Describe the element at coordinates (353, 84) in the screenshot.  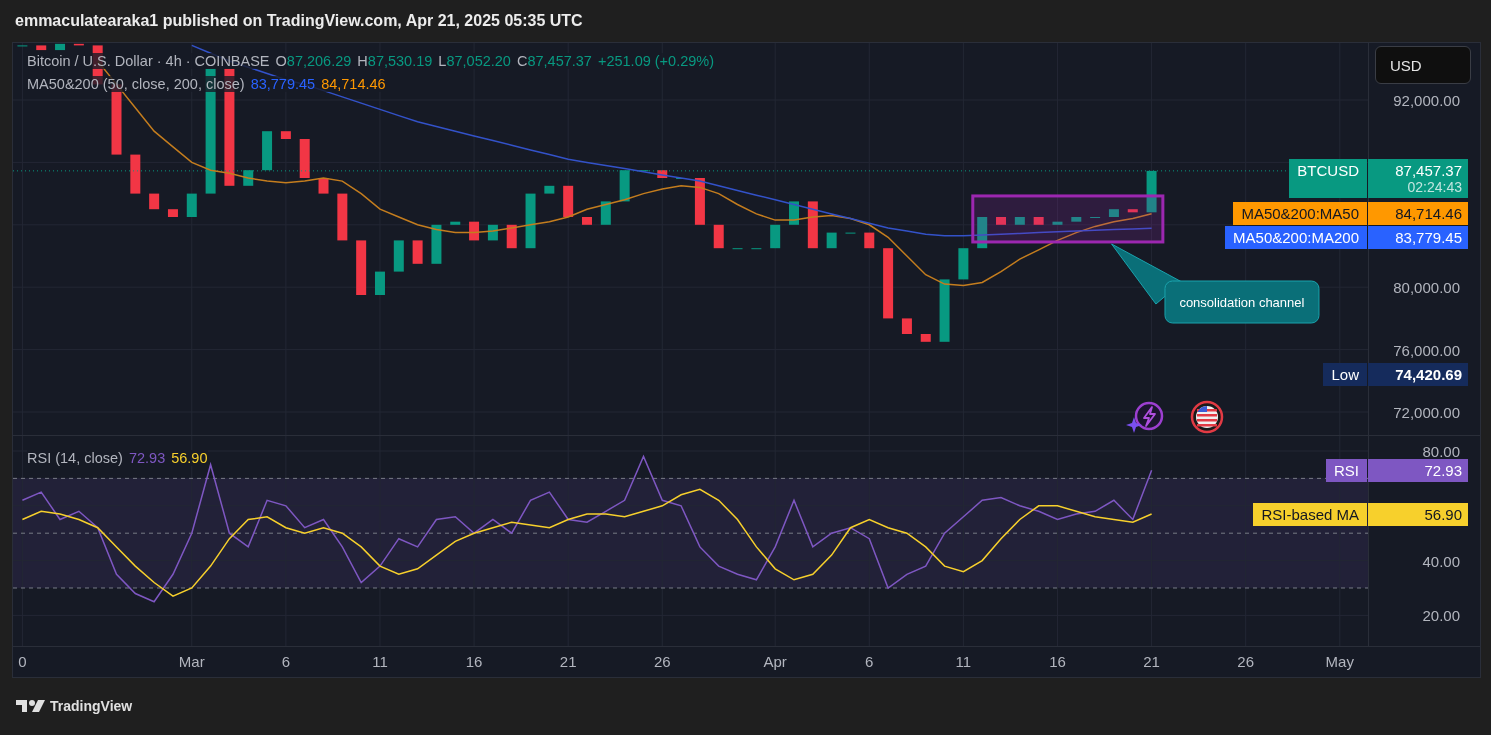
I see `indicator-value: 84,714.46` at that location.